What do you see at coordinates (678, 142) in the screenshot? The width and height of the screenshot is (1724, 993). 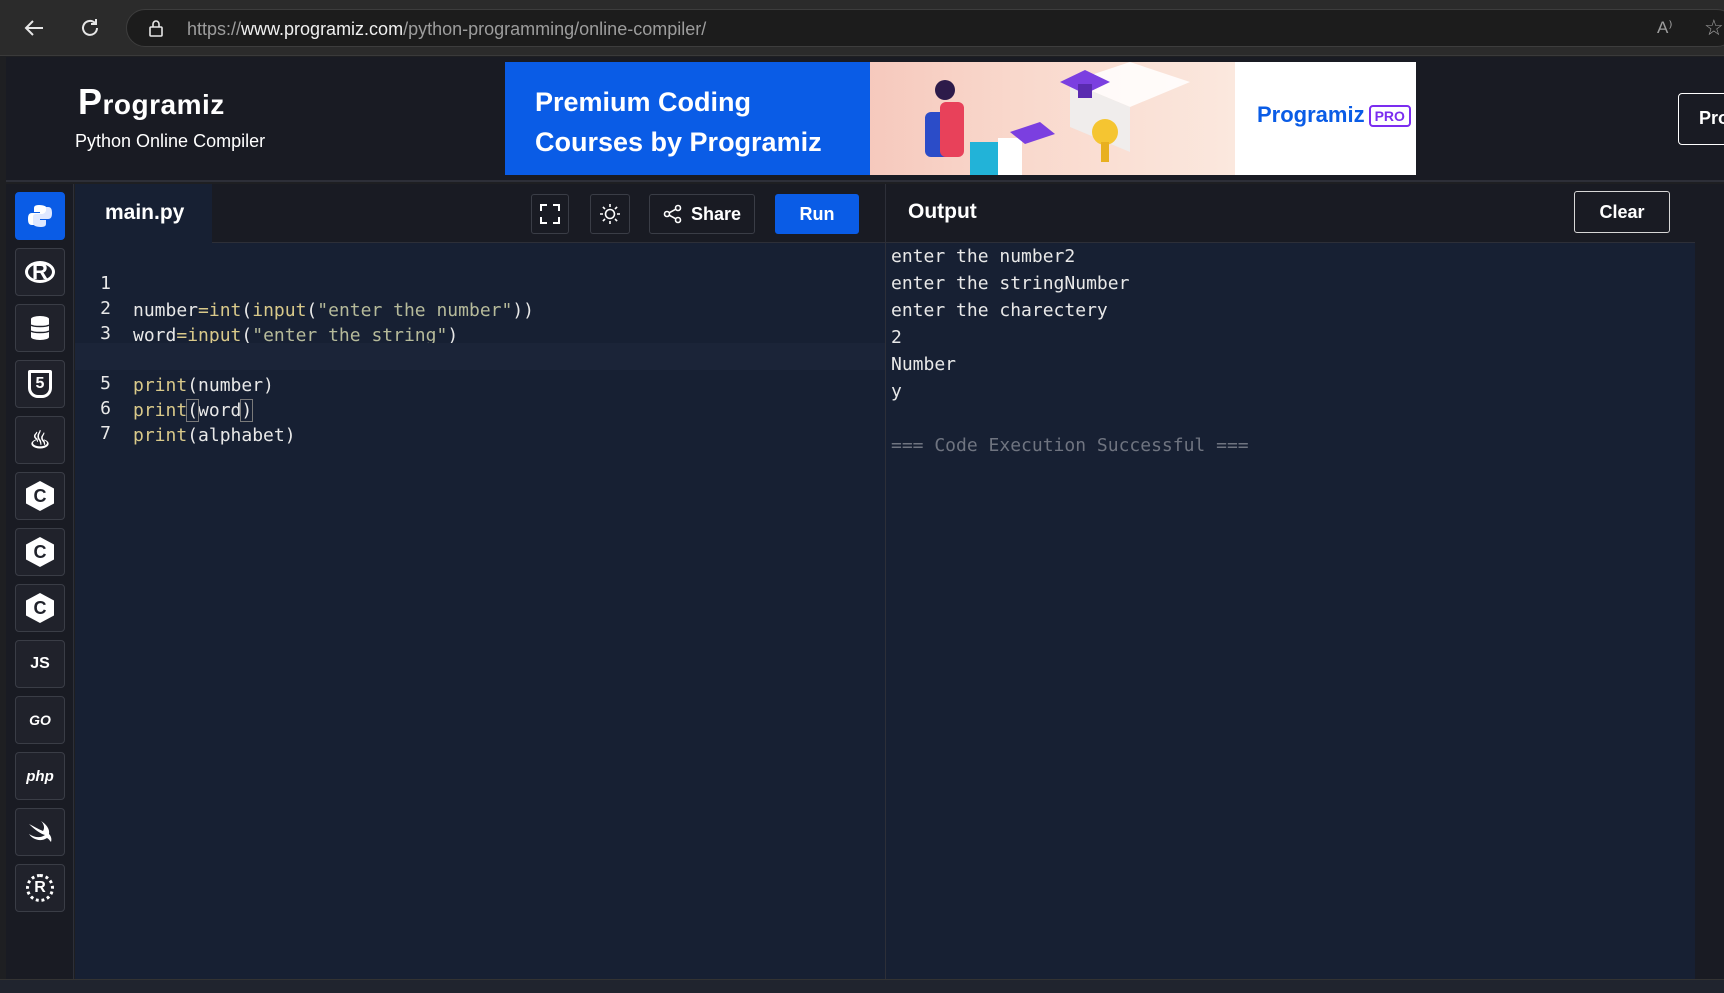 I see `banner-line-2: Courses by Programiz` at bounding box center [678, 142].